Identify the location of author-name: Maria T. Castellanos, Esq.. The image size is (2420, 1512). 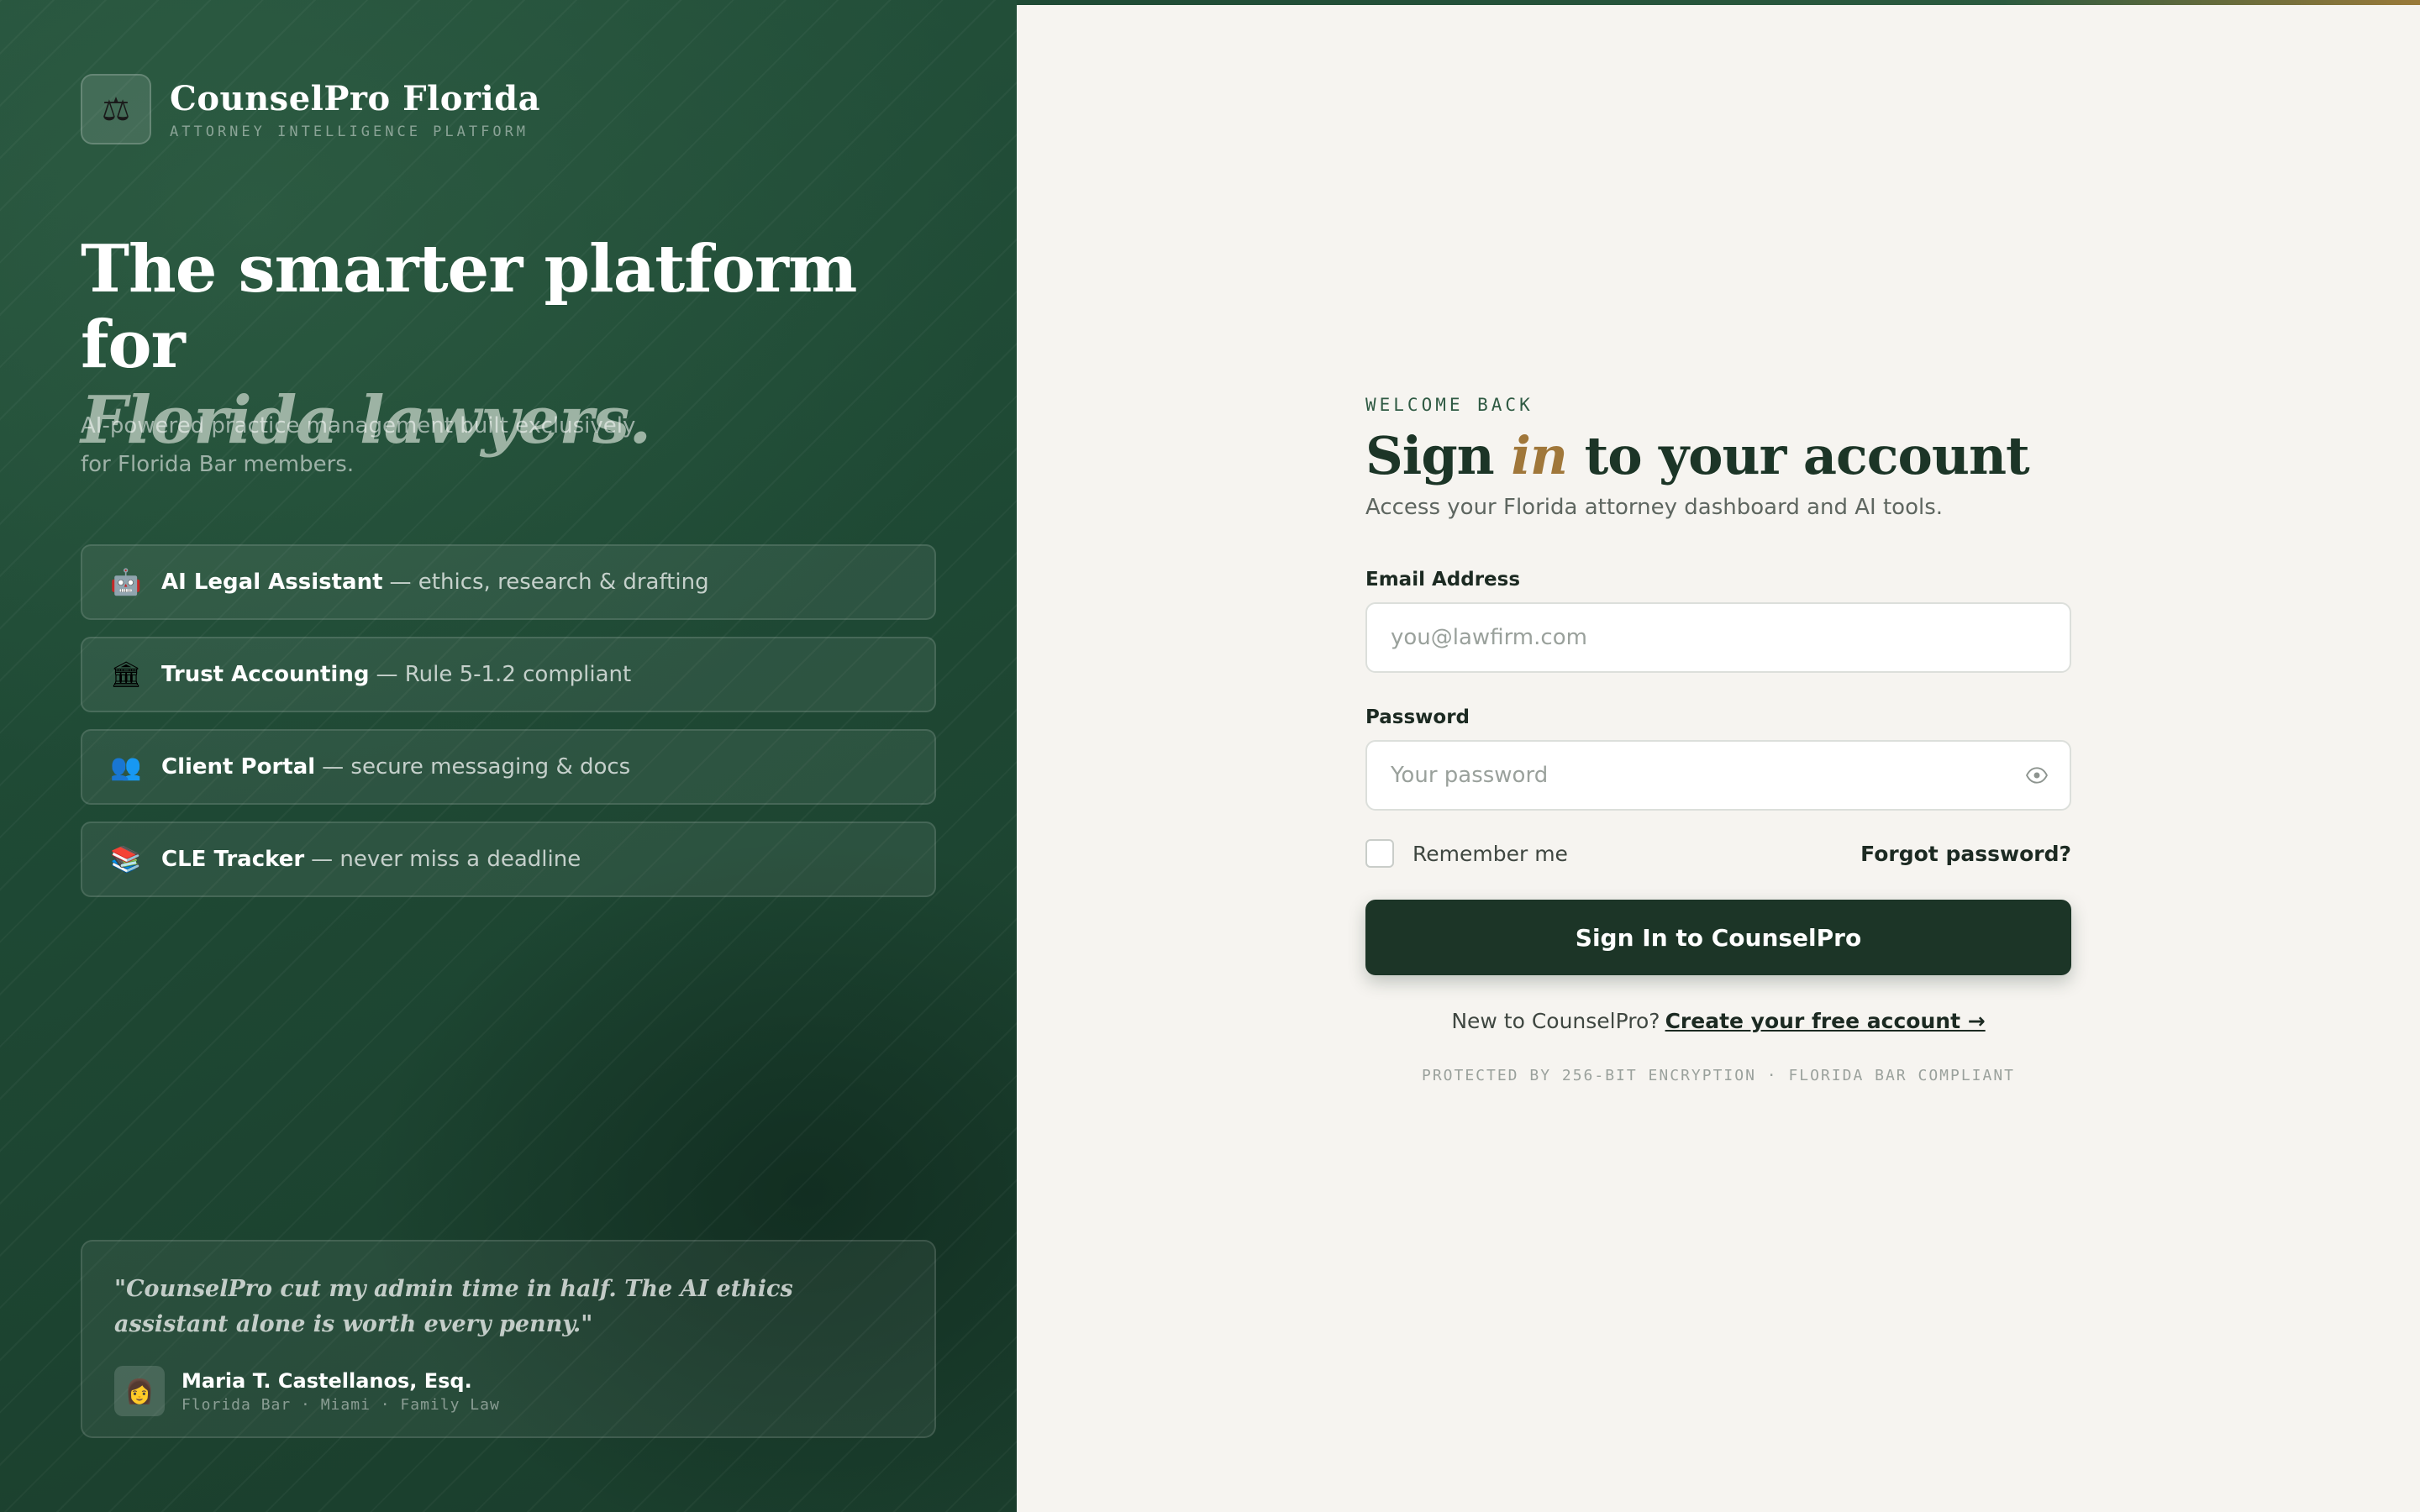
(327, 1380).